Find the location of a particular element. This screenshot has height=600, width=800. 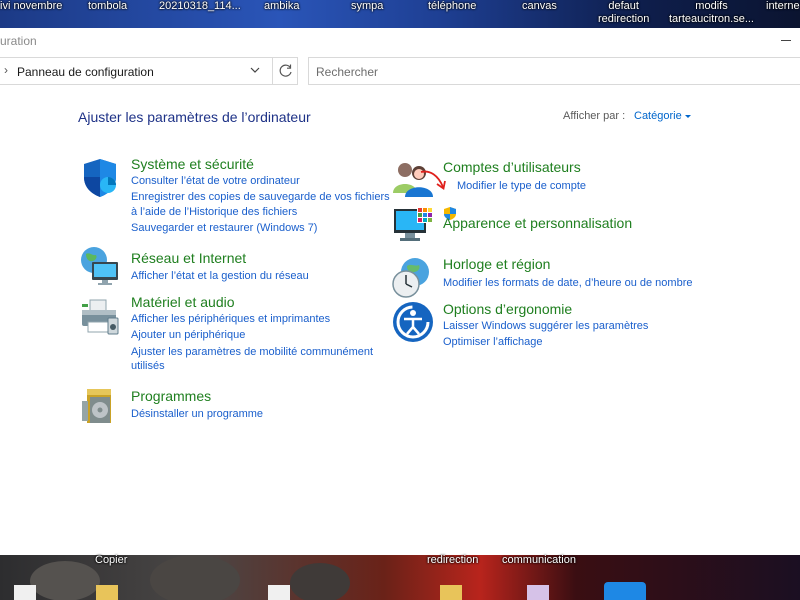

appearance-monitor-icon is located at coordinates (413, 227).